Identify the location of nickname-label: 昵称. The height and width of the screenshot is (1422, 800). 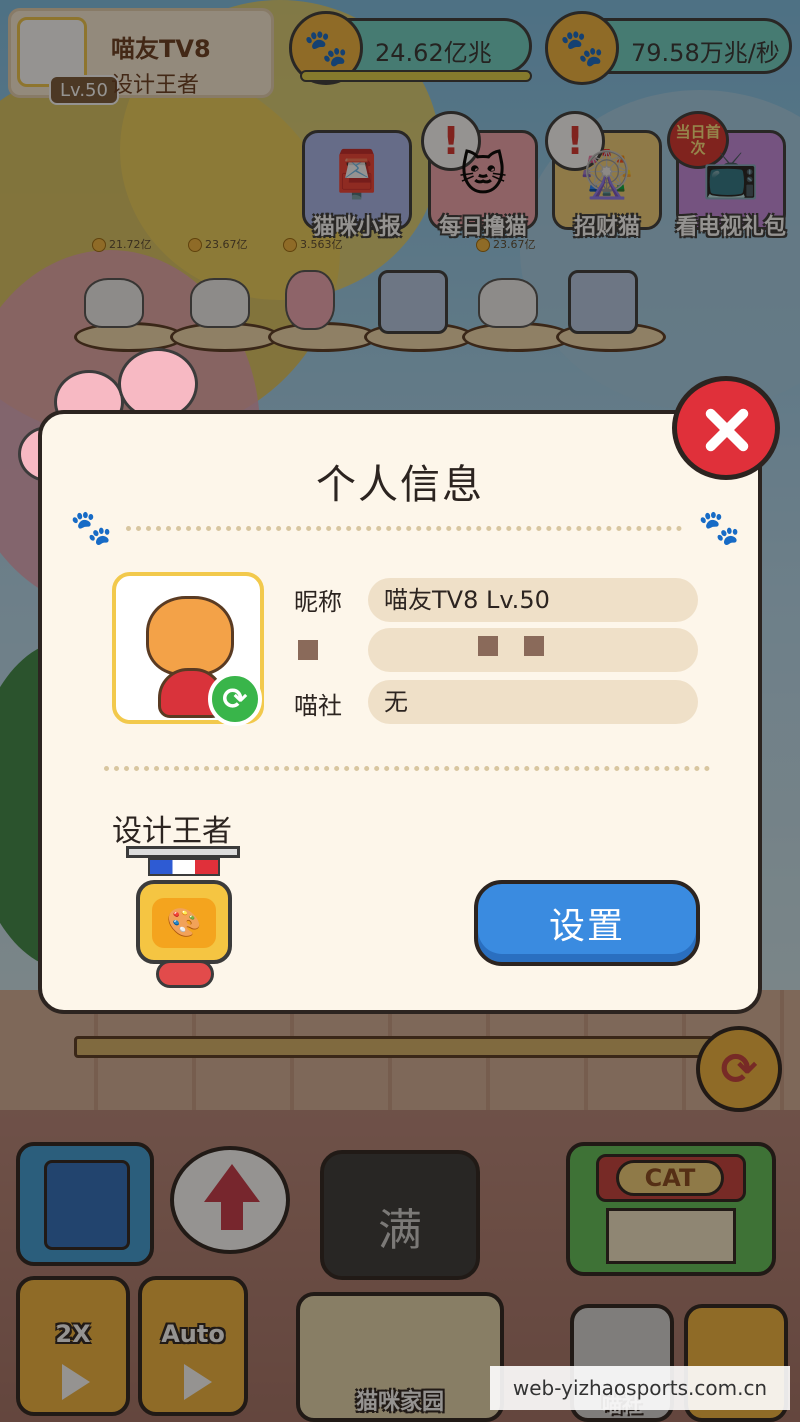
(318, 602).